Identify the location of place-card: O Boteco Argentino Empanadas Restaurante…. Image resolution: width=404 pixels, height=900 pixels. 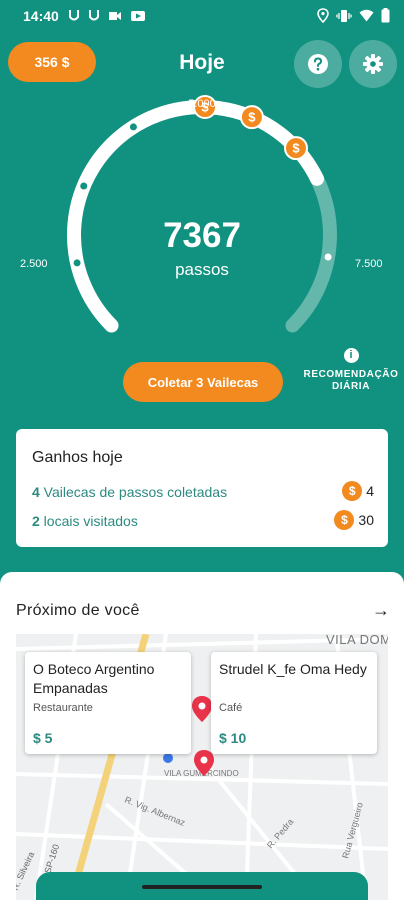
(108, 703).